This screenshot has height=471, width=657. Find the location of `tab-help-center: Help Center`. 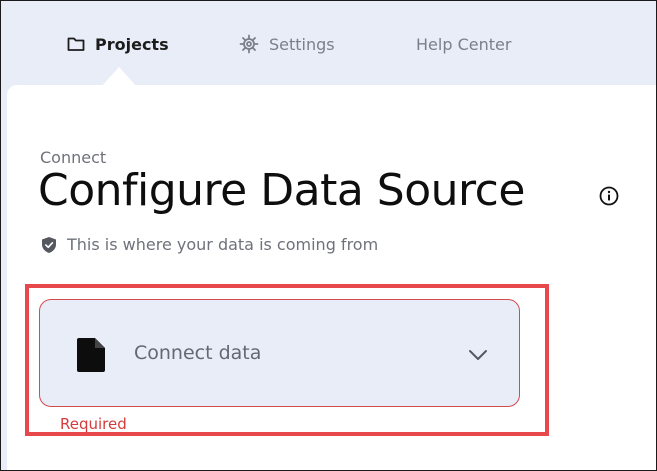

tab-help-center: Help Center is located at coordinates (463, 44).